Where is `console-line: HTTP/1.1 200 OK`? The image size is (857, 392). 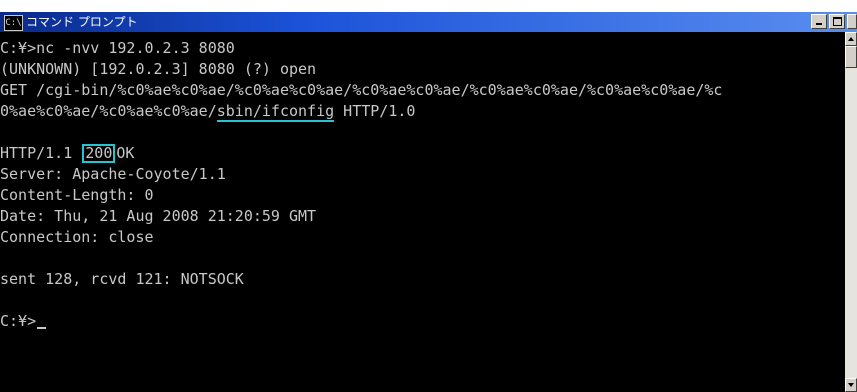
console-line: HTTP/1.1 200 OK is located at coordinates (422, 153).